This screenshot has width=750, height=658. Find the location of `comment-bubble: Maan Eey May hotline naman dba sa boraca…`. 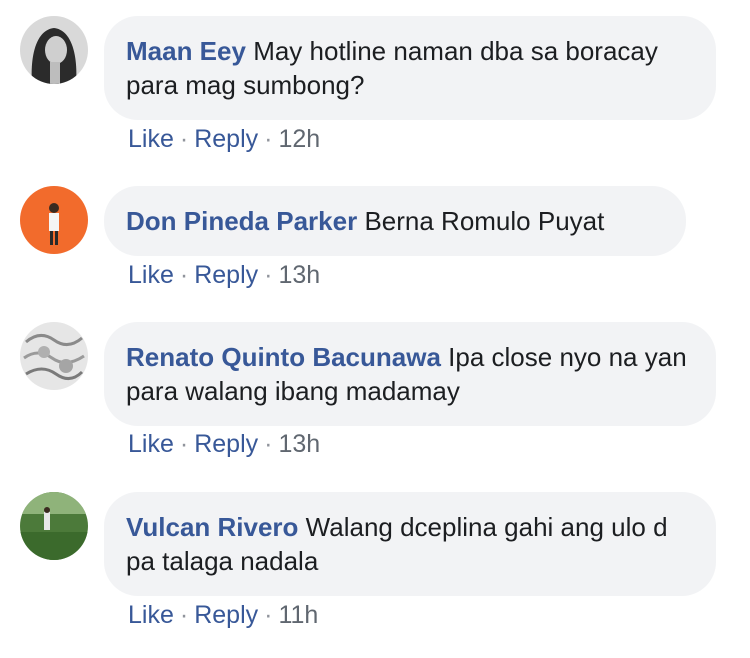

comment-bubble: Maan Eey May hotline naman dba sa boraca… is located at coordinates (410, 68).